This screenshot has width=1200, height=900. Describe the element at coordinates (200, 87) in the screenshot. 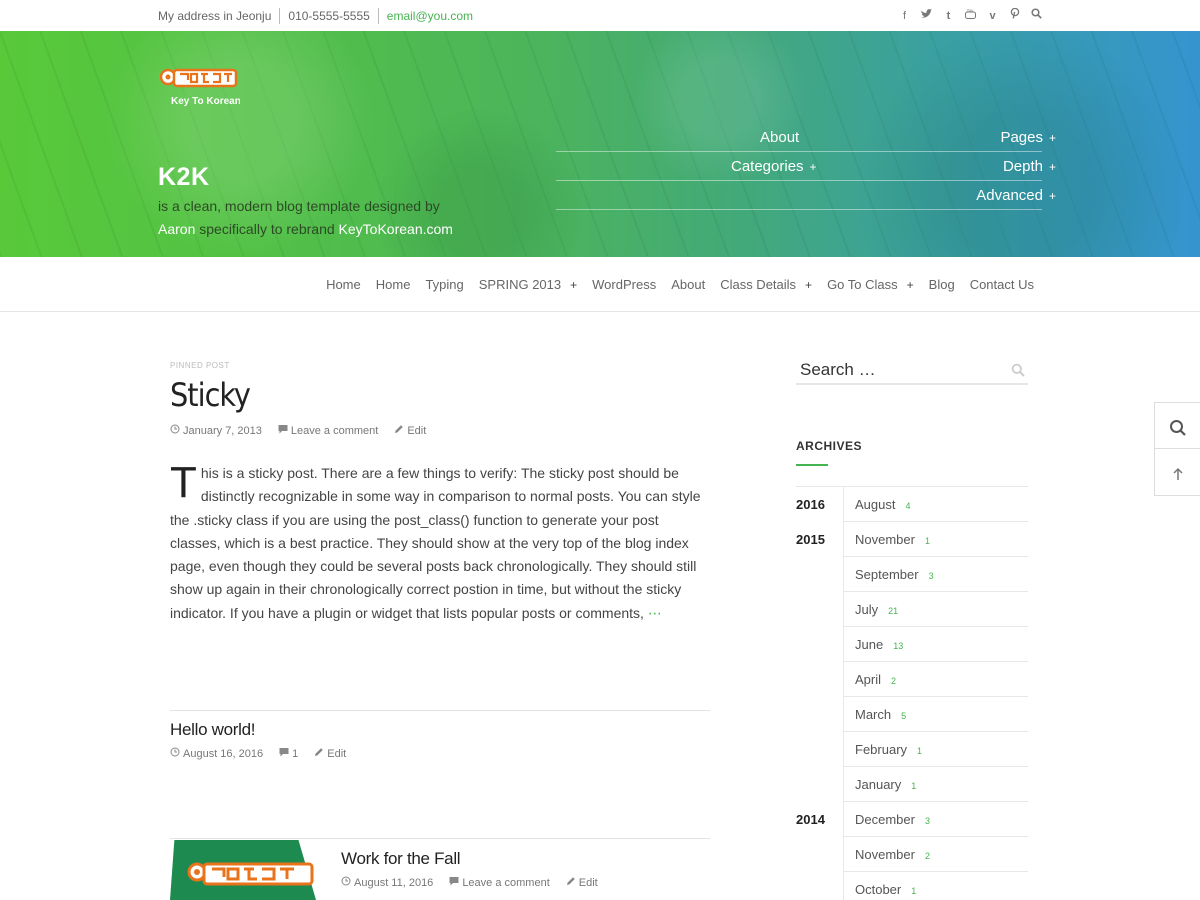

I see `site-logo: Key To Korean` at that location.